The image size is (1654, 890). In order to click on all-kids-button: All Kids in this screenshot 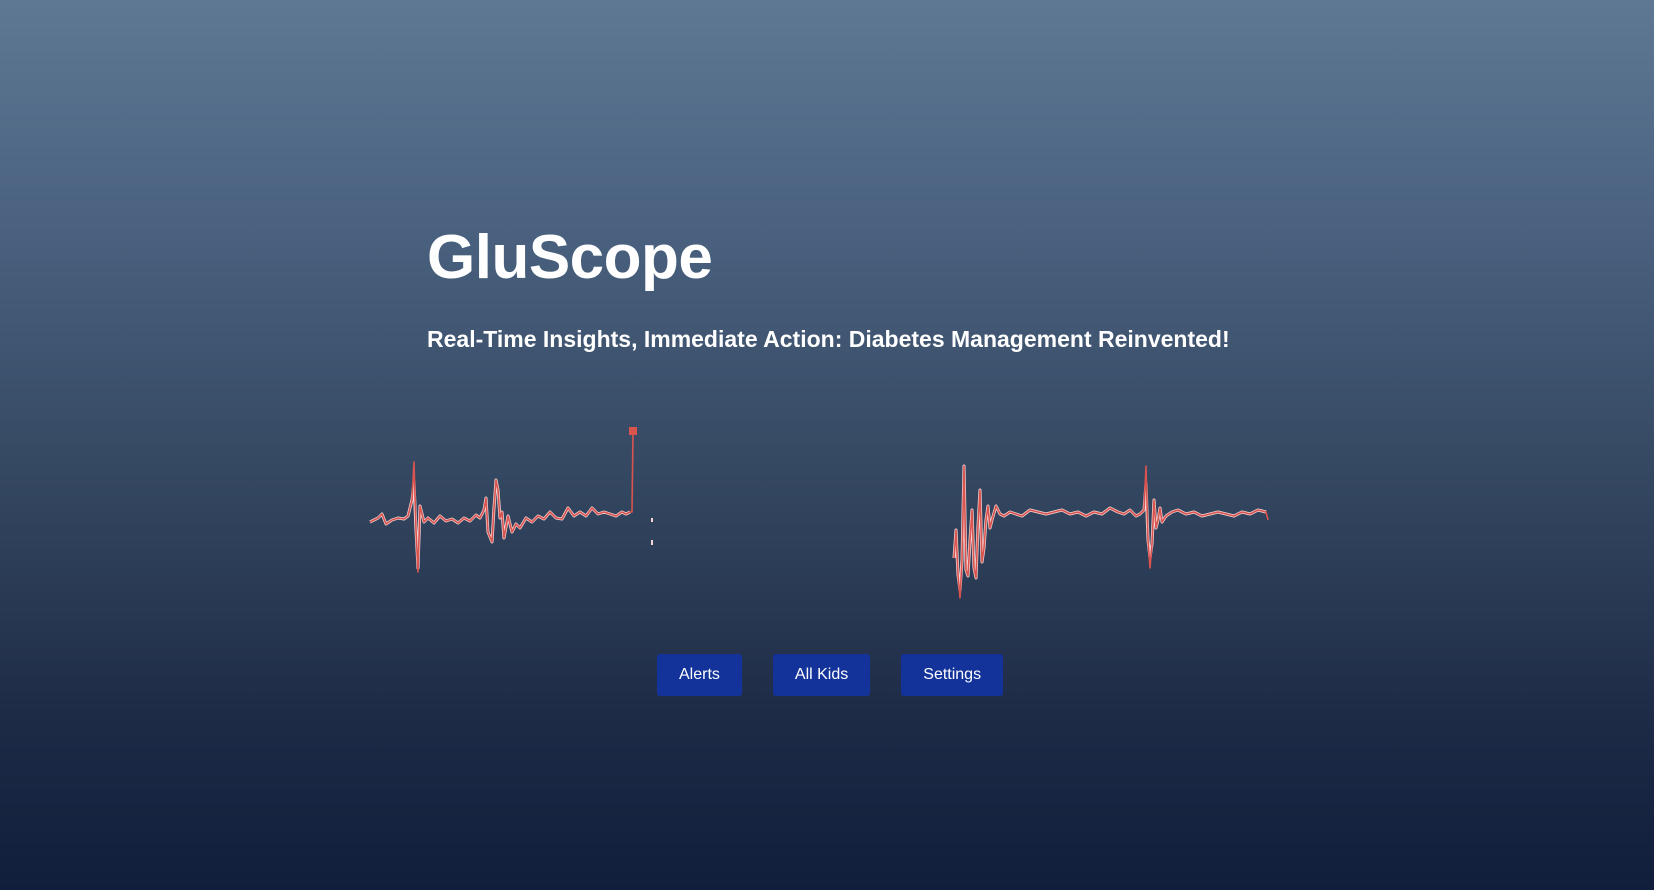, I will do `click(821, 675)`.